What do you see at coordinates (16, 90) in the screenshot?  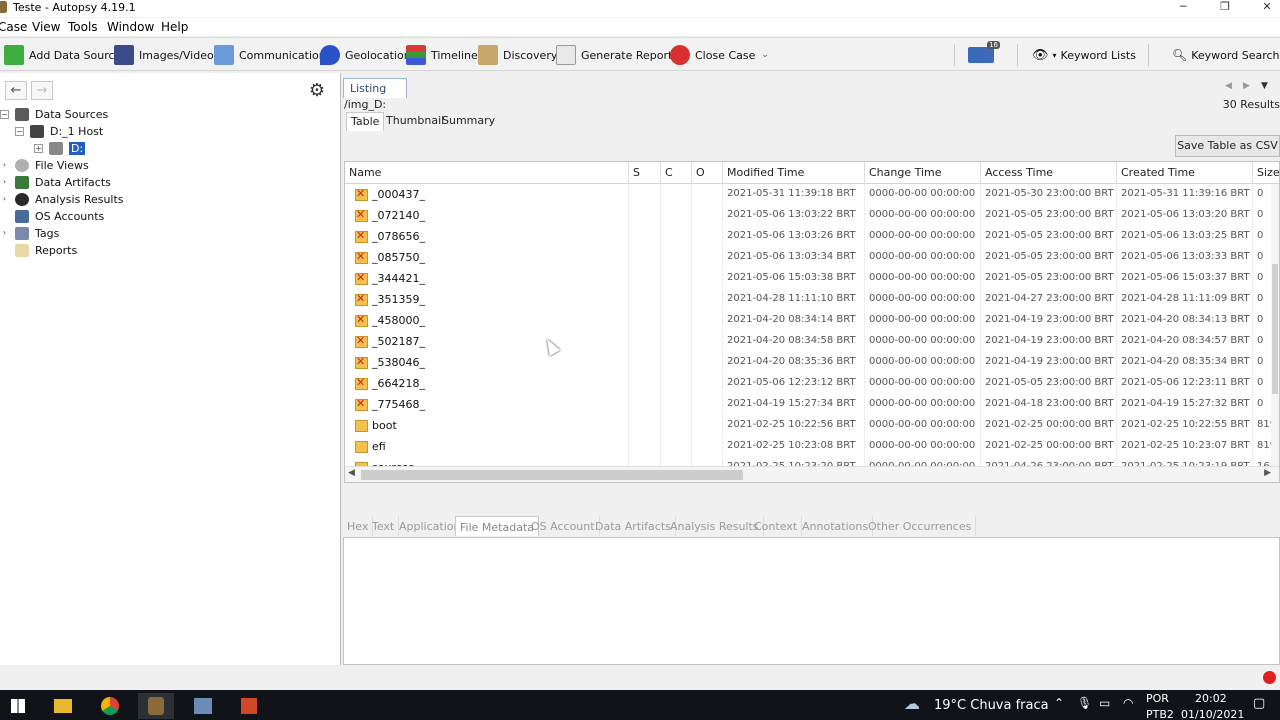 I see `back-arrow-icon: ←` at bounding box center [16, 90].